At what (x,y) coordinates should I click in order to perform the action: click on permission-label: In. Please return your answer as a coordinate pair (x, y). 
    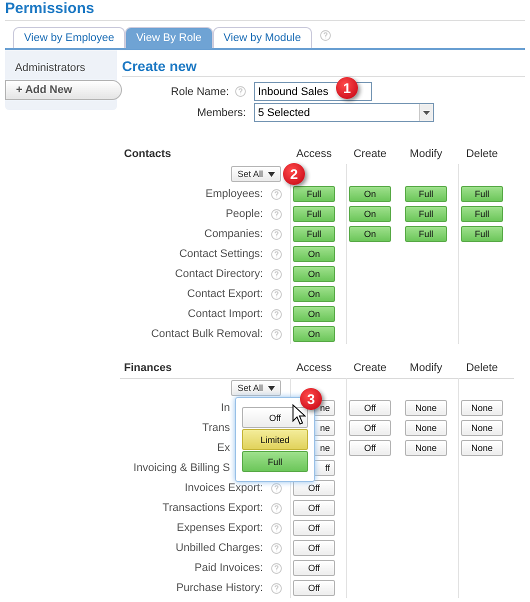
    Looking at the image, I should click on (225, 408).